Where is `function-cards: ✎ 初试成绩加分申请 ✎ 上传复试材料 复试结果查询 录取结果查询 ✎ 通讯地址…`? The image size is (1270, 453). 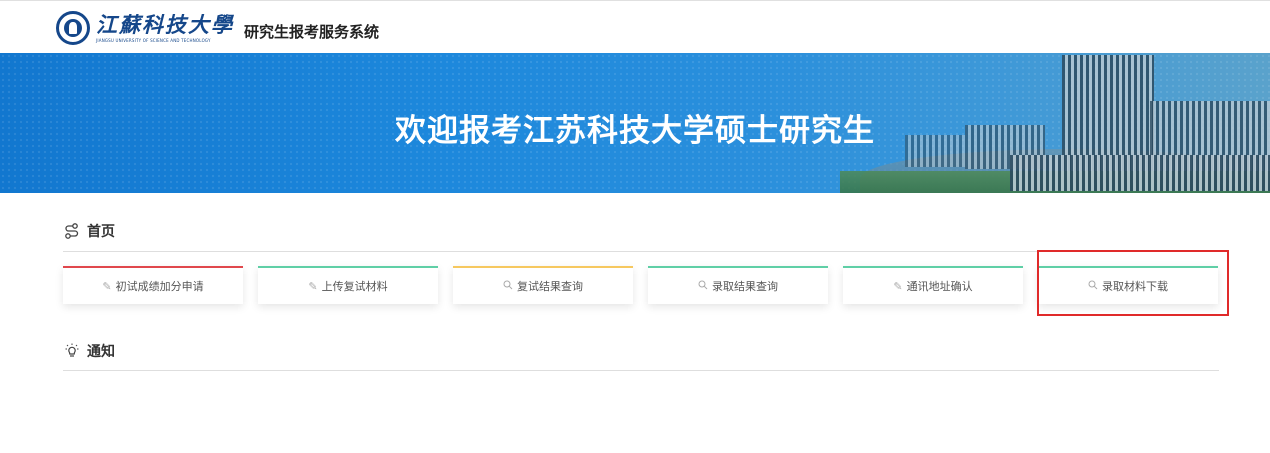 function-cards: ✎ 初试成绩加分申请 ✎ 上传复试材料 复试结果查询 录取结果查询 ✎ 通讯地址… is located at coordinates (643, 286).